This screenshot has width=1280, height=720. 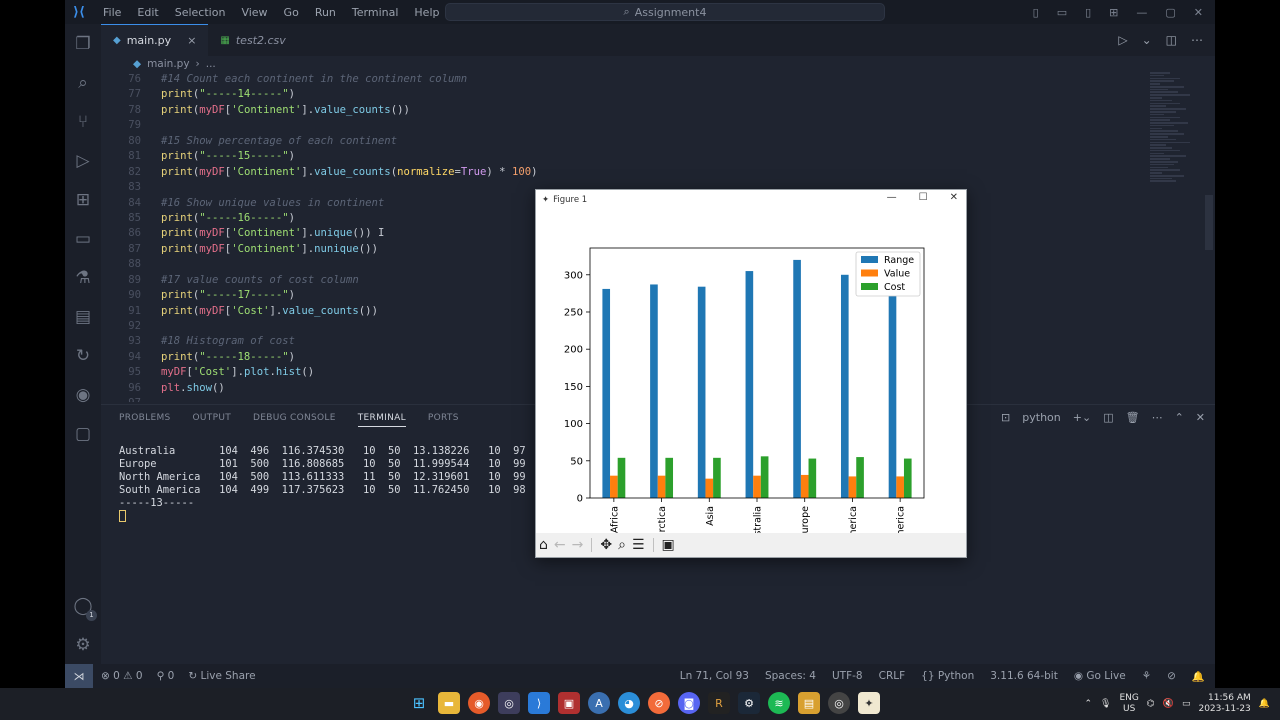 I want to click on app-icon: R, so click(x=719, y=703).